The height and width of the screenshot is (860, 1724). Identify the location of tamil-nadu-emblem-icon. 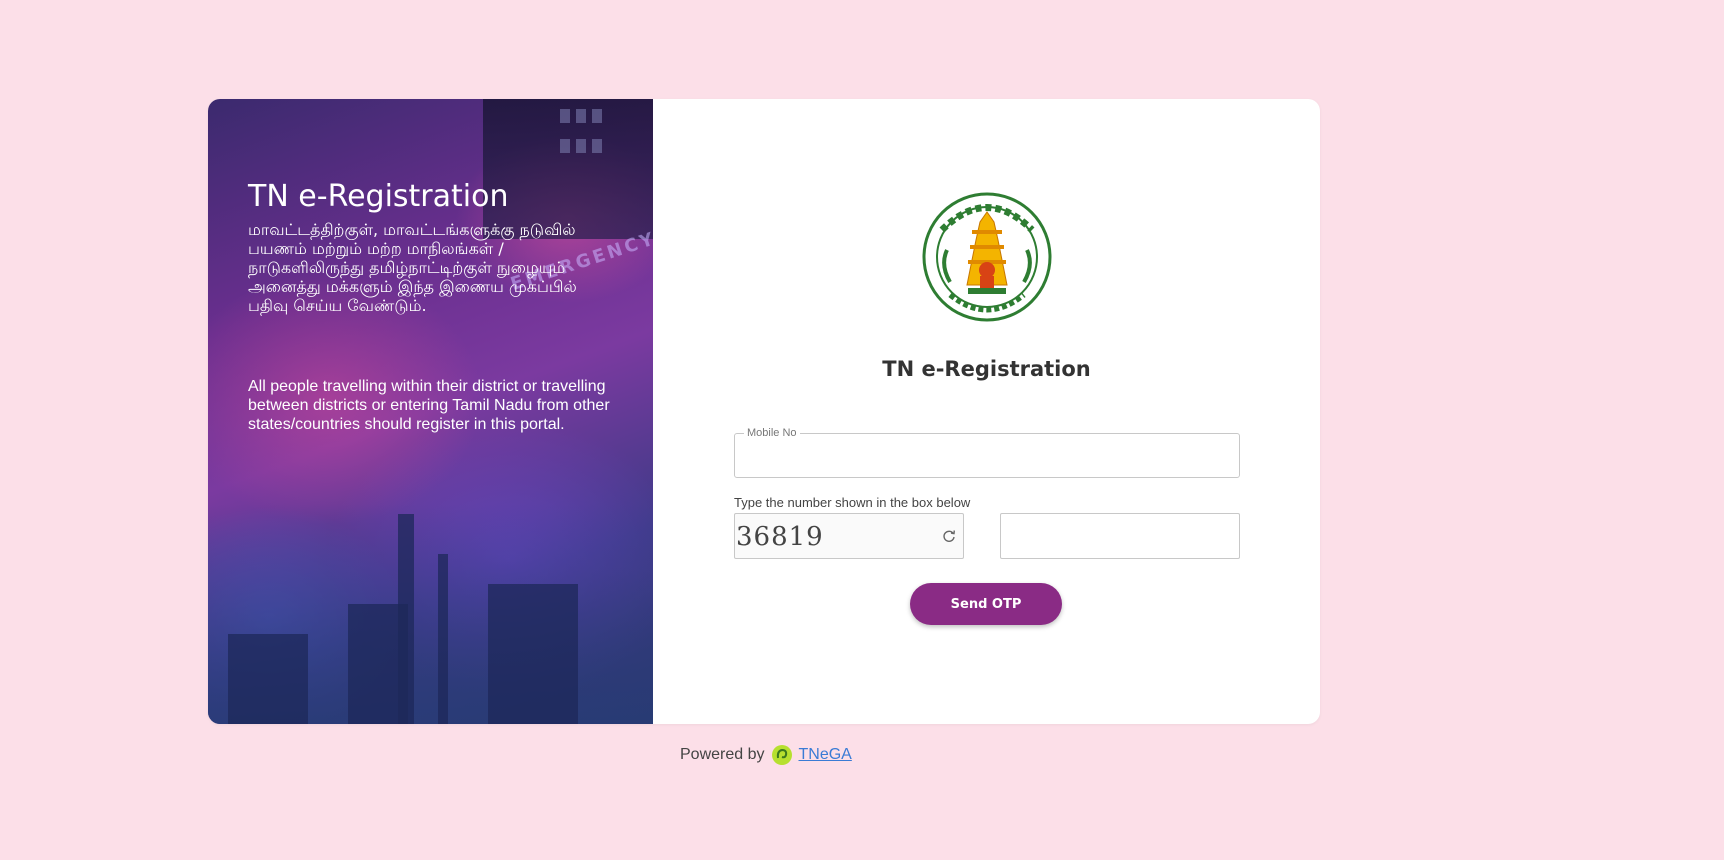
(987, 257).